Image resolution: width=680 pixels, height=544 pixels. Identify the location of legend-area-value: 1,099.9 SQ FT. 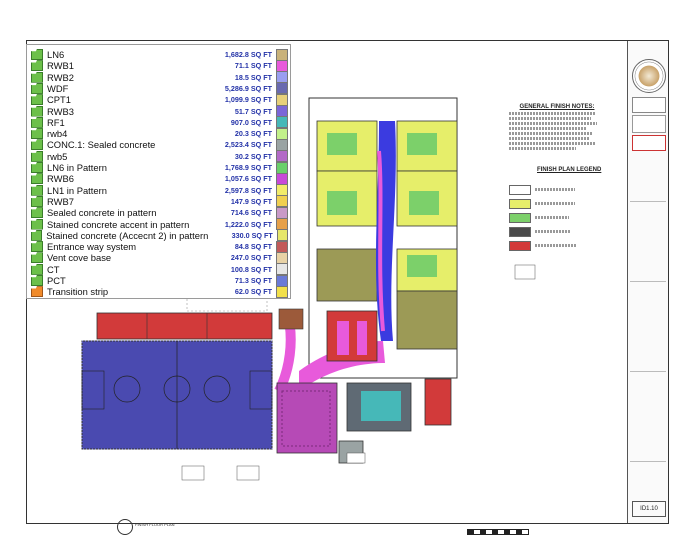
(248, 100).